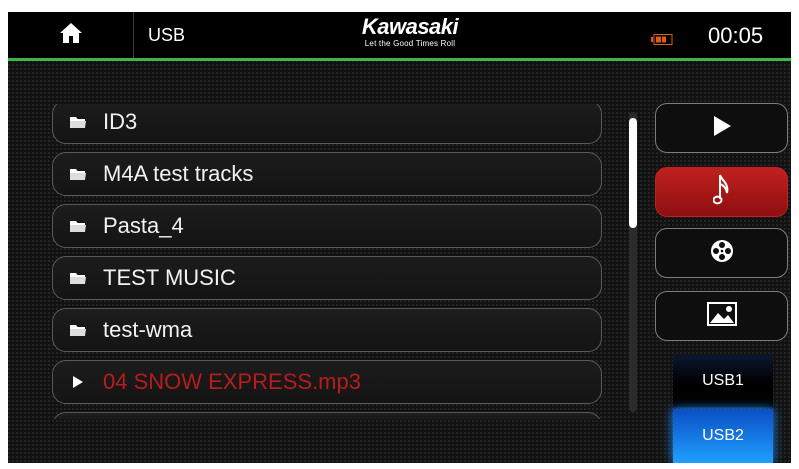 The image size is (799, 469). I want to click on battery-icon, so click(662, 41).